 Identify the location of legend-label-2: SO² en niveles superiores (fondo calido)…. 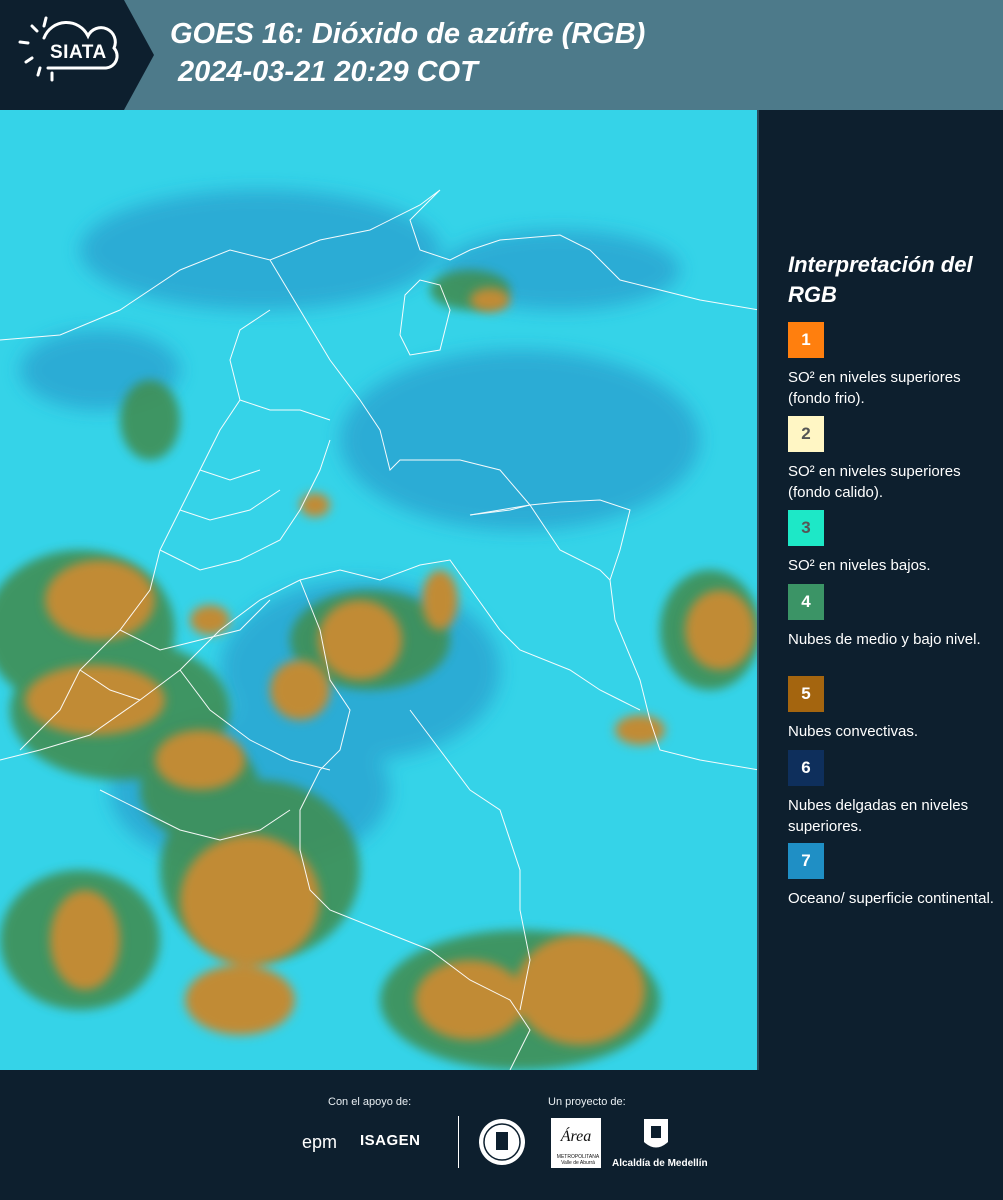
(874, 482).